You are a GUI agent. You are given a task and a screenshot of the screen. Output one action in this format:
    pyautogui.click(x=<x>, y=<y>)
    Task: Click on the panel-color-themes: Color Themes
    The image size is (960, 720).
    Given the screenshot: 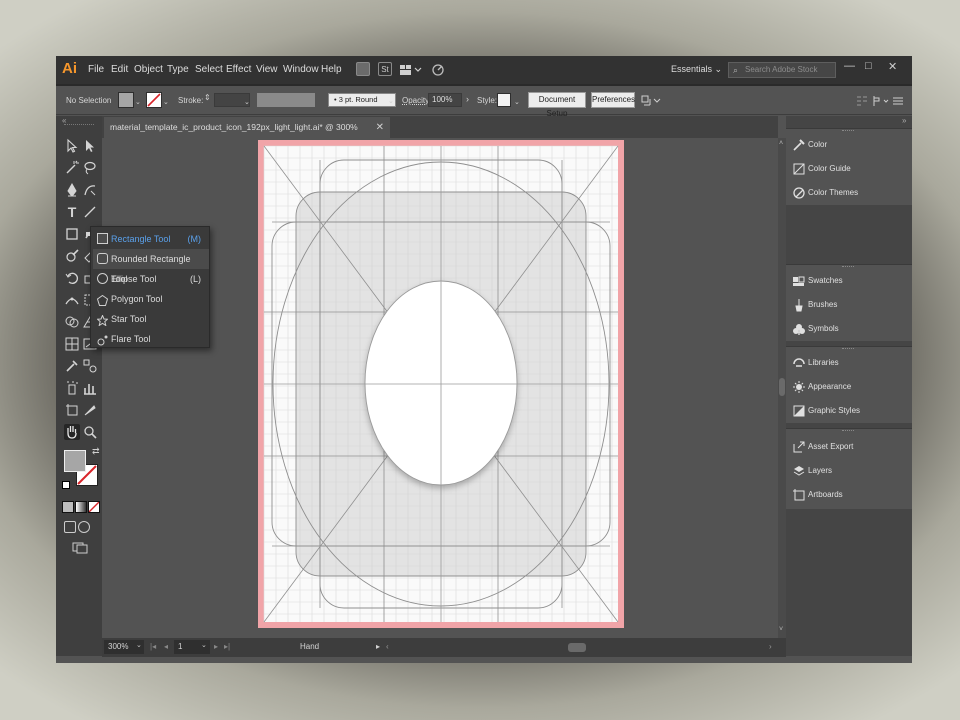 What is the action you would take?
    pyautogui.click(x=849, y=193)
    